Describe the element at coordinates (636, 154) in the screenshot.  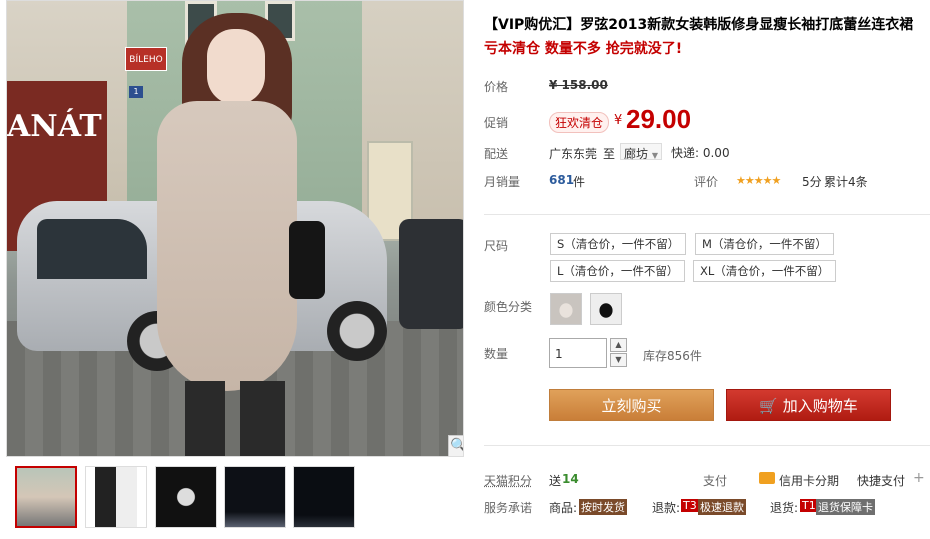
I see `ship-to-value: 廊坊` at that location.